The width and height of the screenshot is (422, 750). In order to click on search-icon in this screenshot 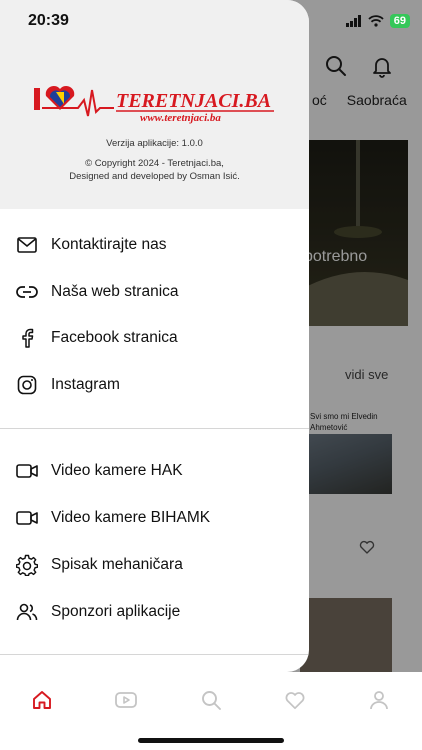, I will do `click(211, 700)`.